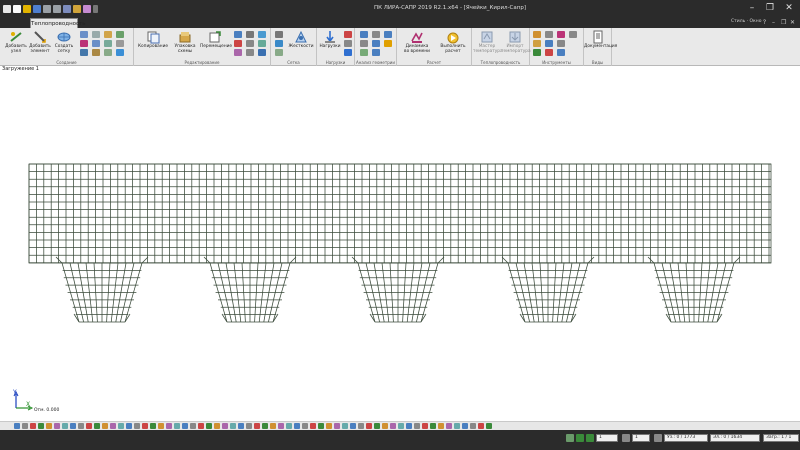 This screenshot has width=800, height=450. I want to click on status-grid-icon, so click(570, 438).